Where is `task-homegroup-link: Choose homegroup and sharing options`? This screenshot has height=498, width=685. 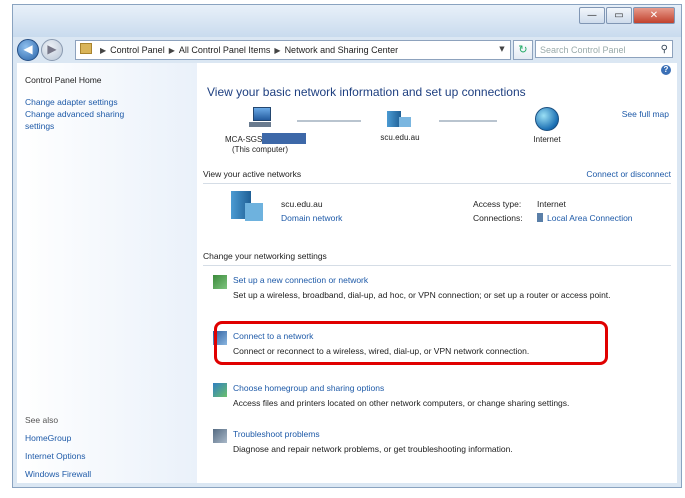
task-homegroup-link: Choose homegroup and sharing options is located at coordinates (453, 388).